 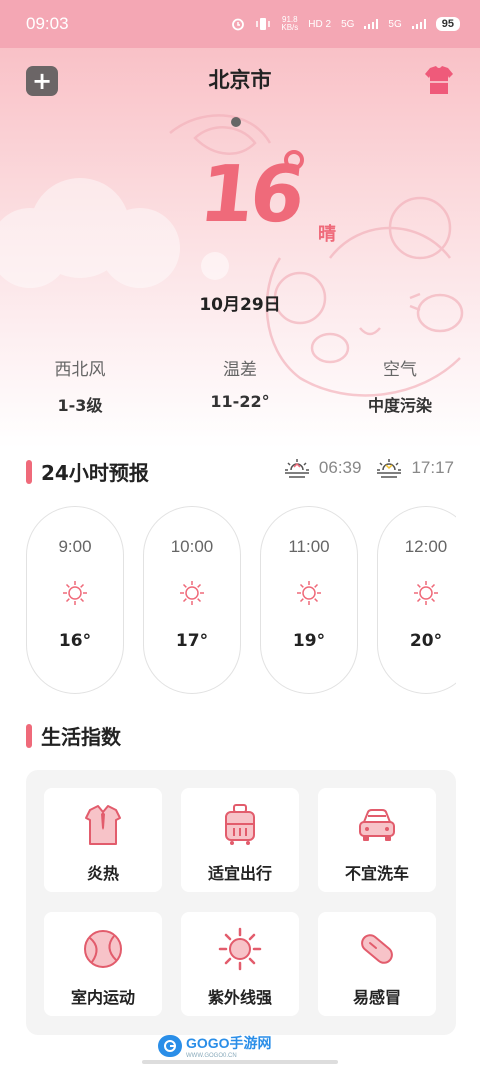 I want to click on hour-card: 9:00 16°, so click(x=75, y=600).